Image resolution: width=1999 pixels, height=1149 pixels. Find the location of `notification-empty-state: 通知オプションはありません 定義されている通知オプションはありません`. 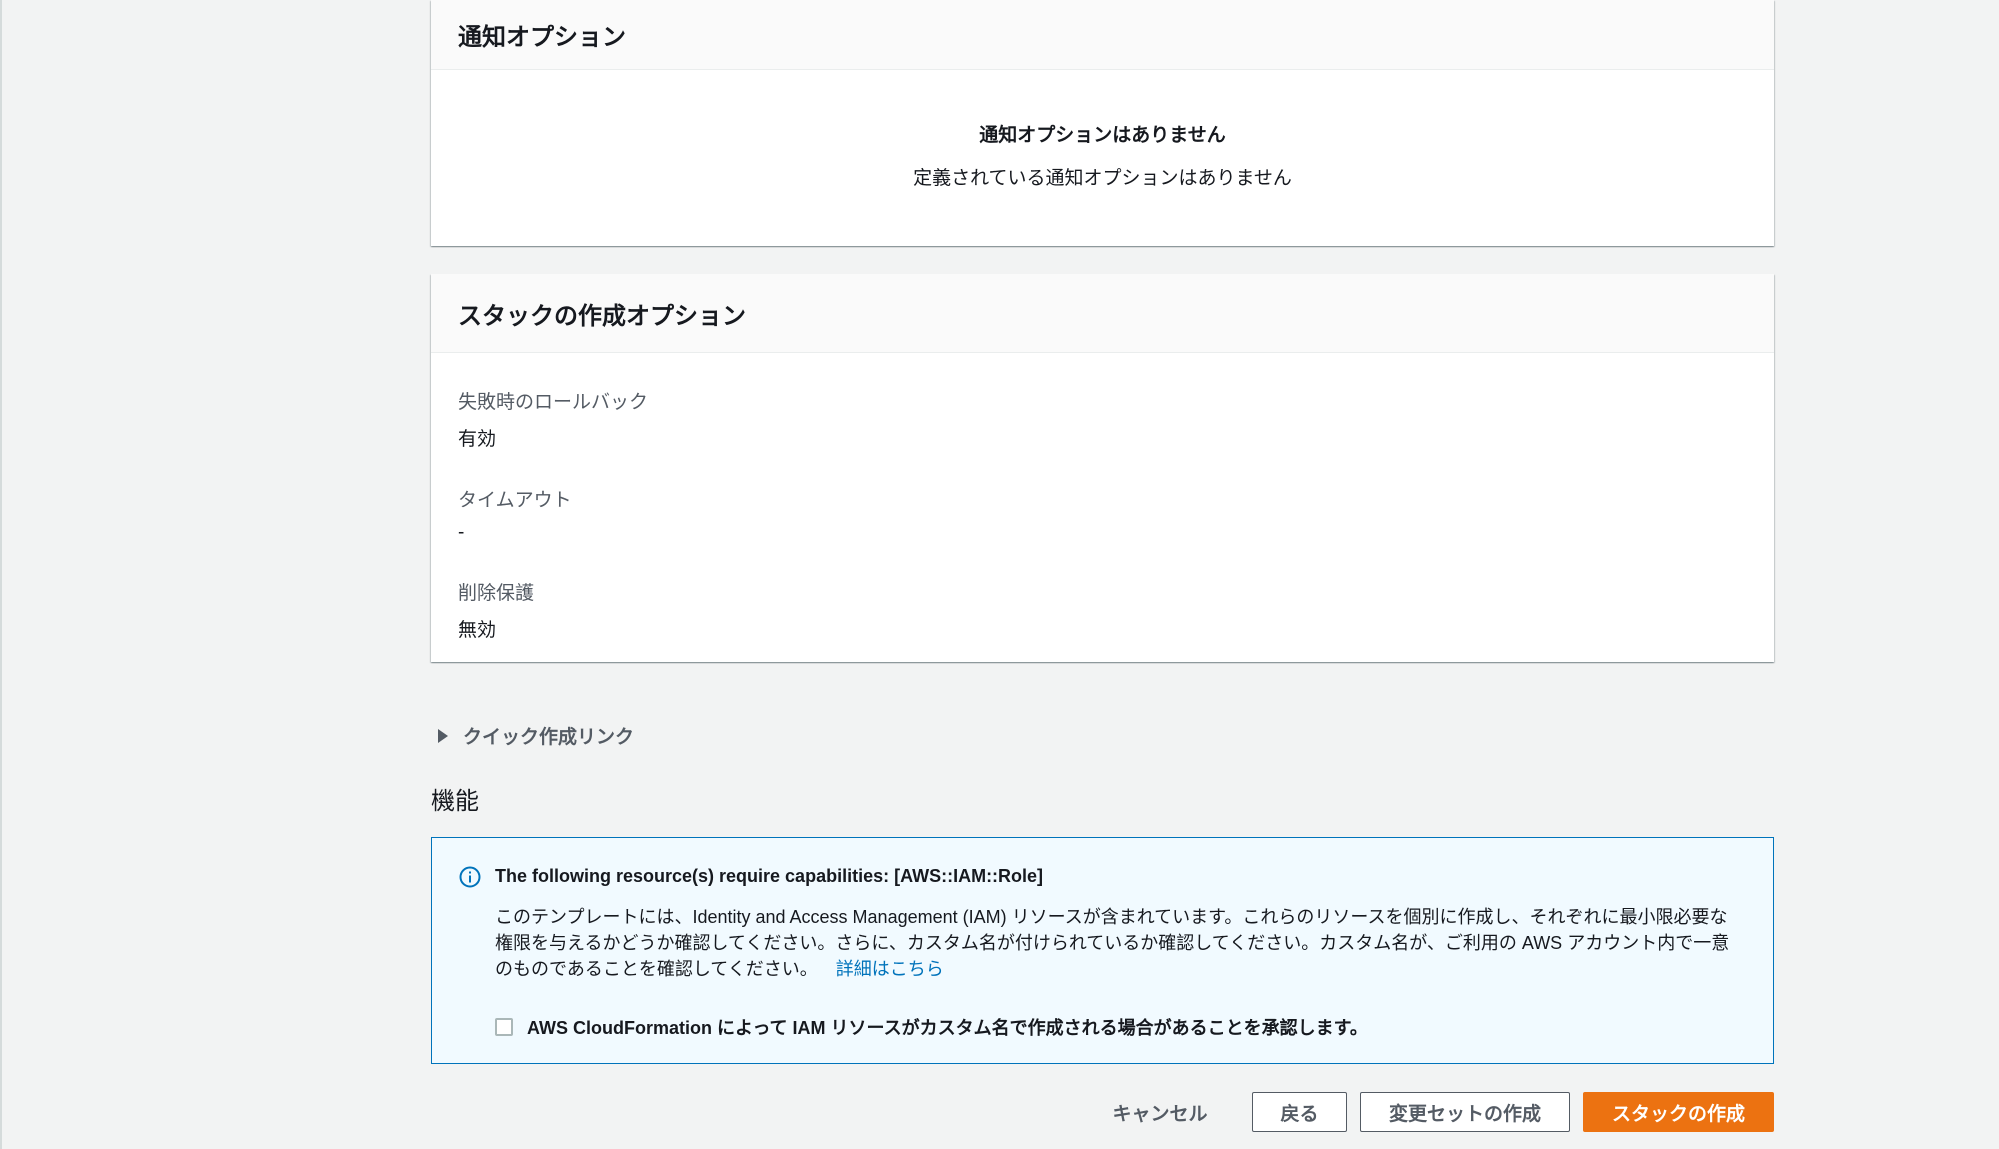

notification-empty-state: 通知オプションはありません 定義されている通知オプションはありません is located at coordinates (1102, 130).